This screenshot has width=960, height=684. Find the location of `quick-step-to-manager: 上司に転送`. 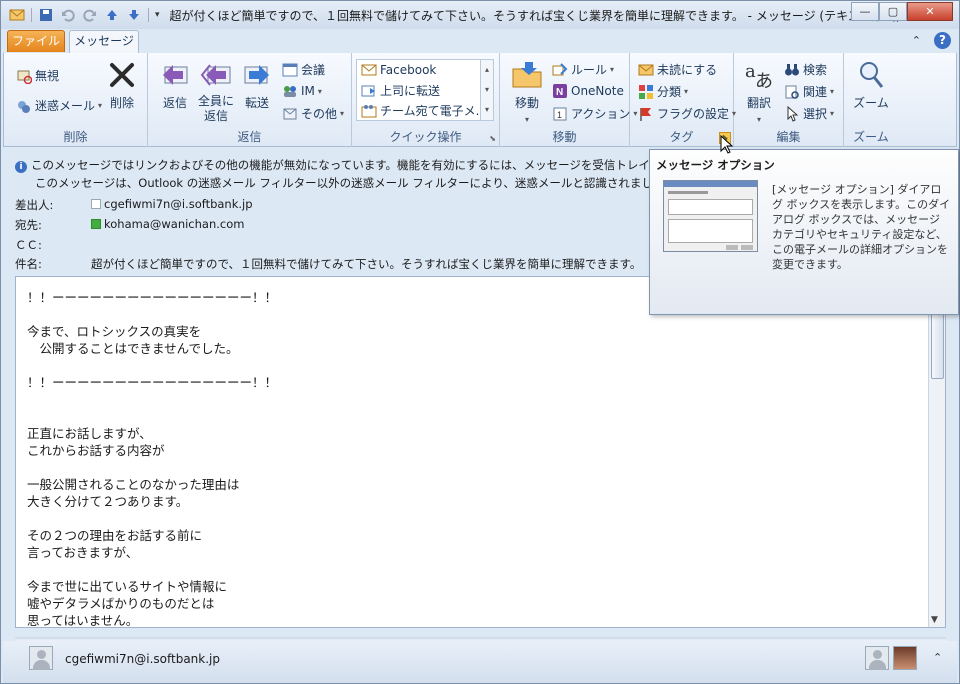

quick-step-to-manager: 上司に転送 is located at coordinates (400, 90).